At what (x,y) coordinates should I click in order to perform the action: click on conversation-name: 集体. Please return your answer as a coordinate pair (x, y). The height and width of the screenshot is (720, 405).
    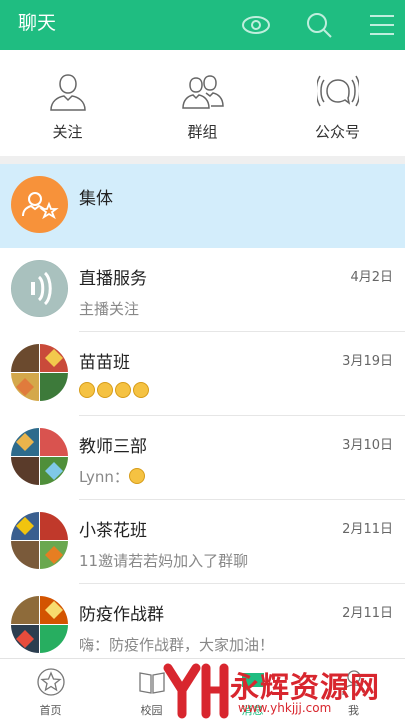
    Looking at the image, I should click on (96, 199).